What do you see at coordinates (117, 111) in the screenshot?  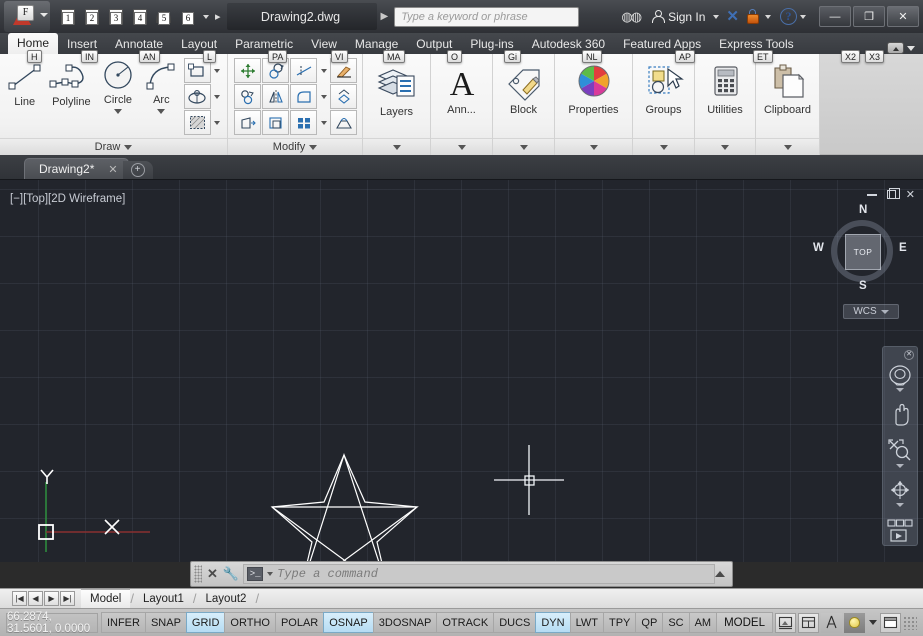 I see `tool-circle-dropdown-icon` at bounding box center [117, 111].